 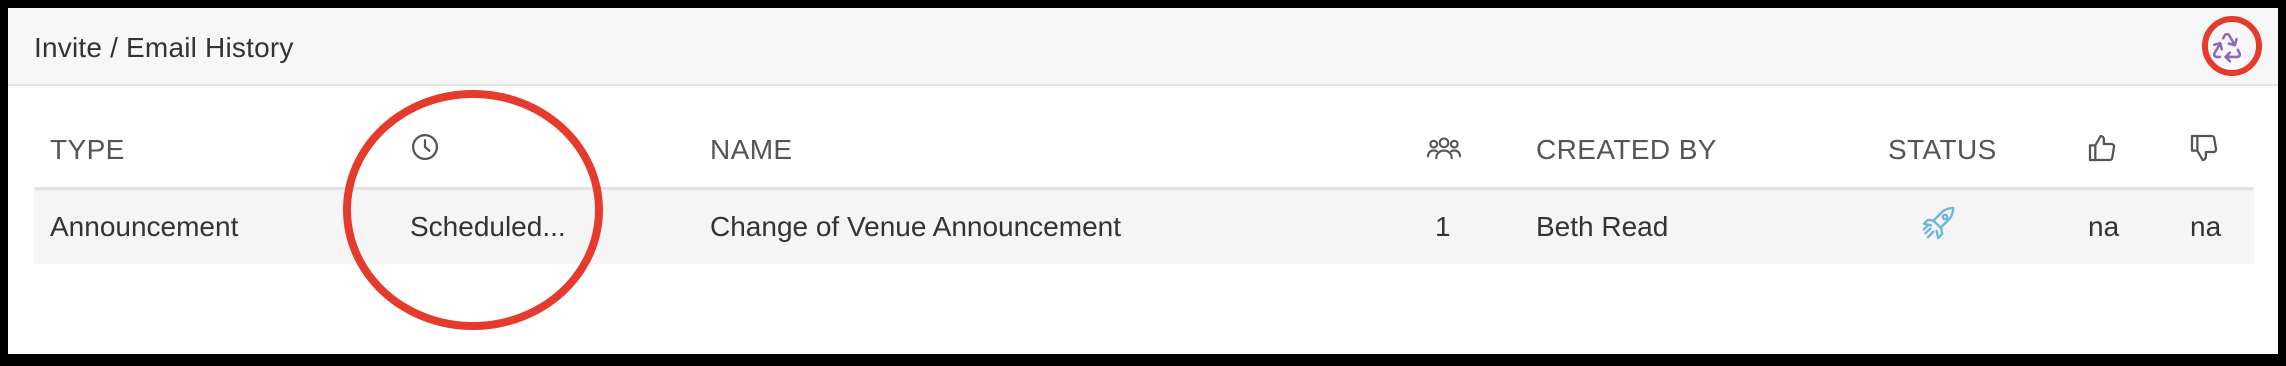 What do you see at coordinates (144, 226) in the screenshot?
I see `cell-type: Announcement` at bounding box center [144, 226].